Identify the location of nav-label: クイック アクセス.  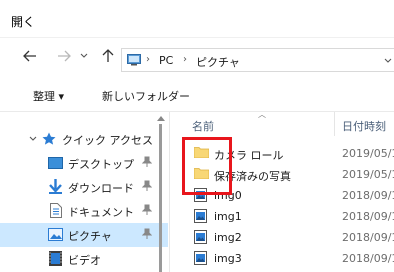
(107, 140).